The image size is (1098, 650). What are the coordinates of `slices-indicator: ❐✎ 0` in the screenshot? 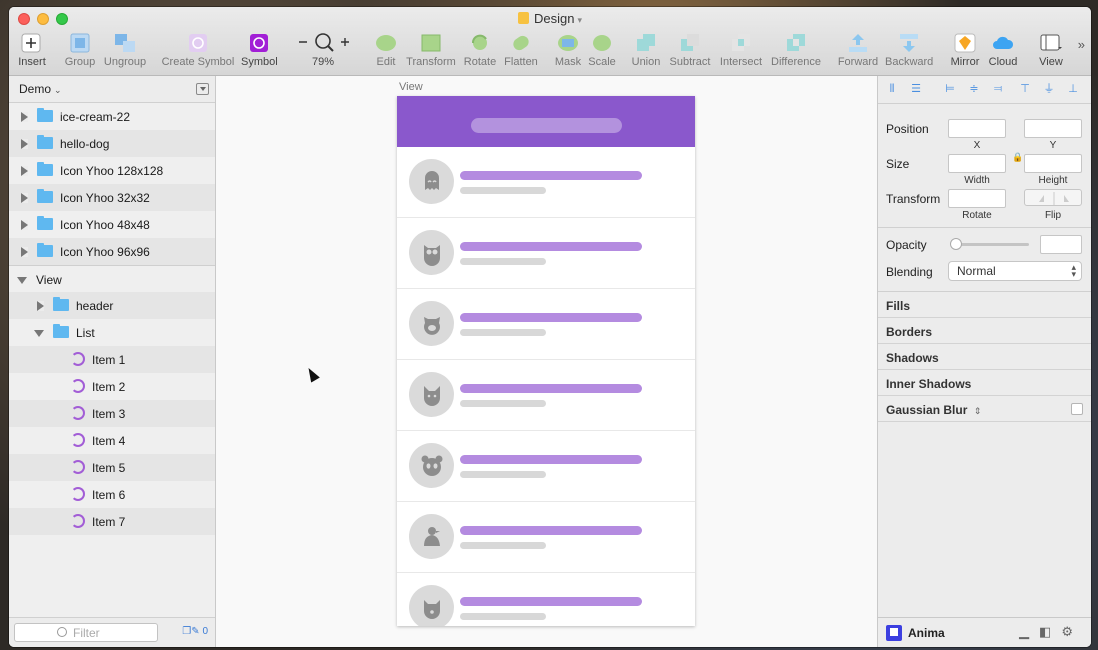 It's located at (195, 631).